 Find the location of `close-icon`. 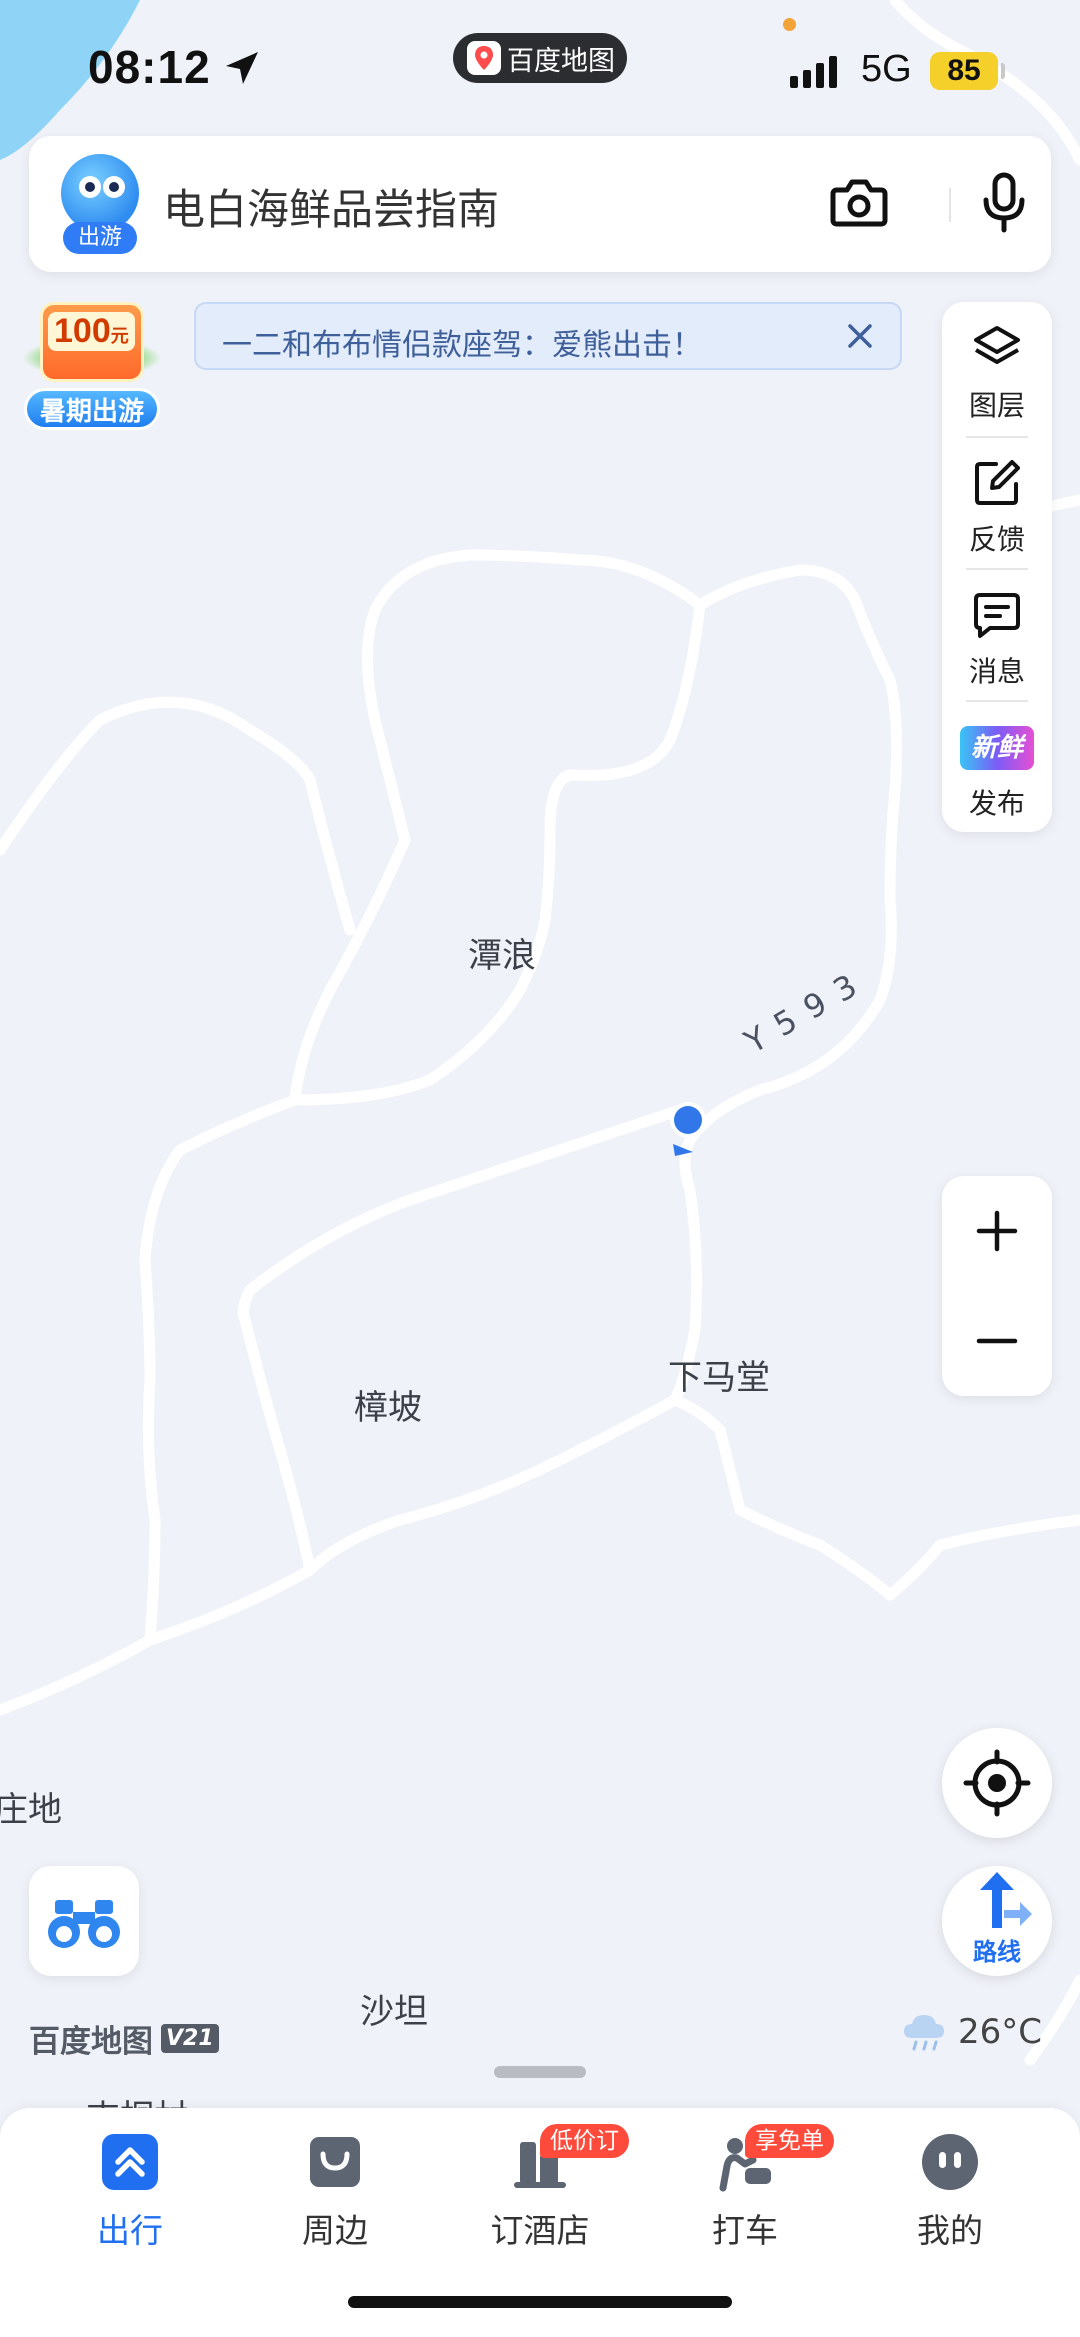

close-icon is located at coordinates (860, 336).